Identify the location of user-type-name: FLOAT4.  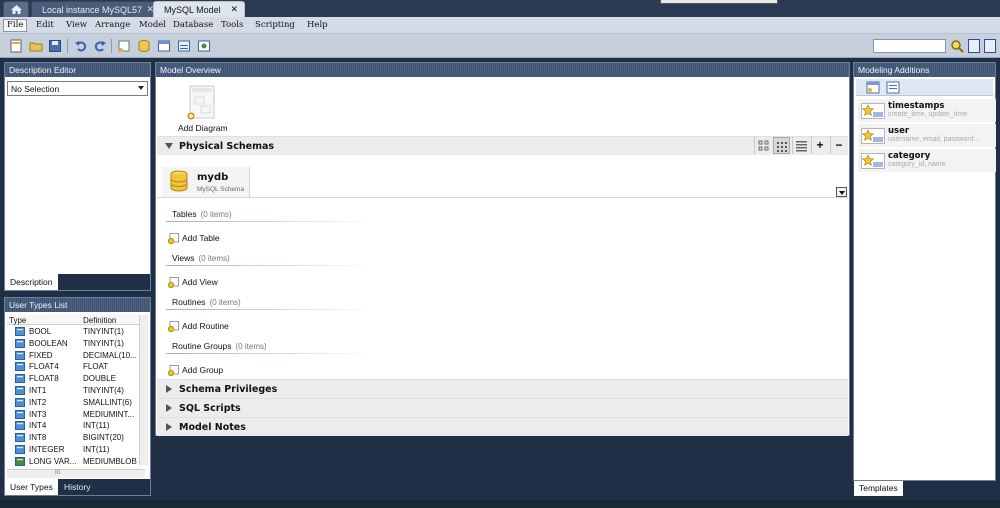
(44, 367).